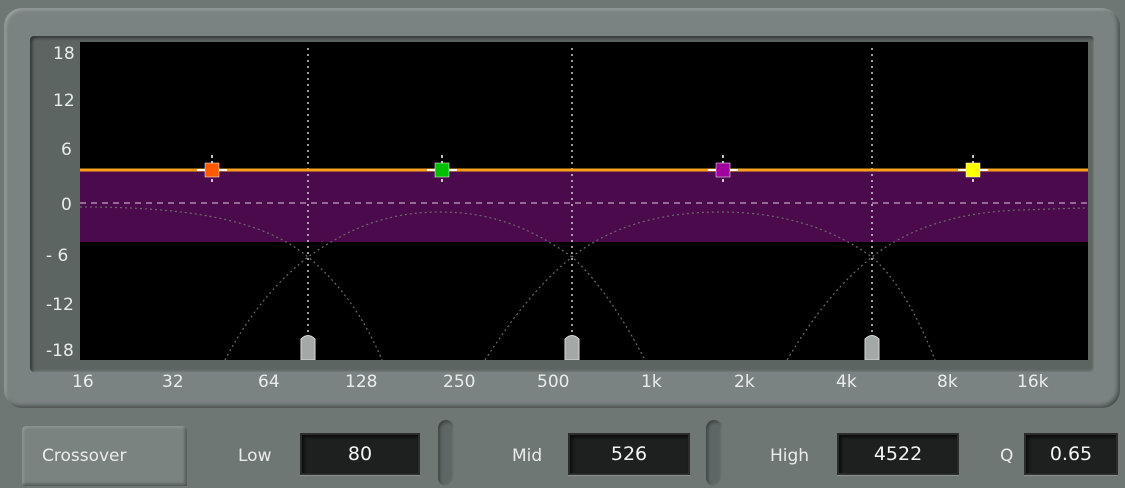  Describe the element at coordinates (360, 454) in the screenshot. I see `low-frequency-field: 80` at that location.